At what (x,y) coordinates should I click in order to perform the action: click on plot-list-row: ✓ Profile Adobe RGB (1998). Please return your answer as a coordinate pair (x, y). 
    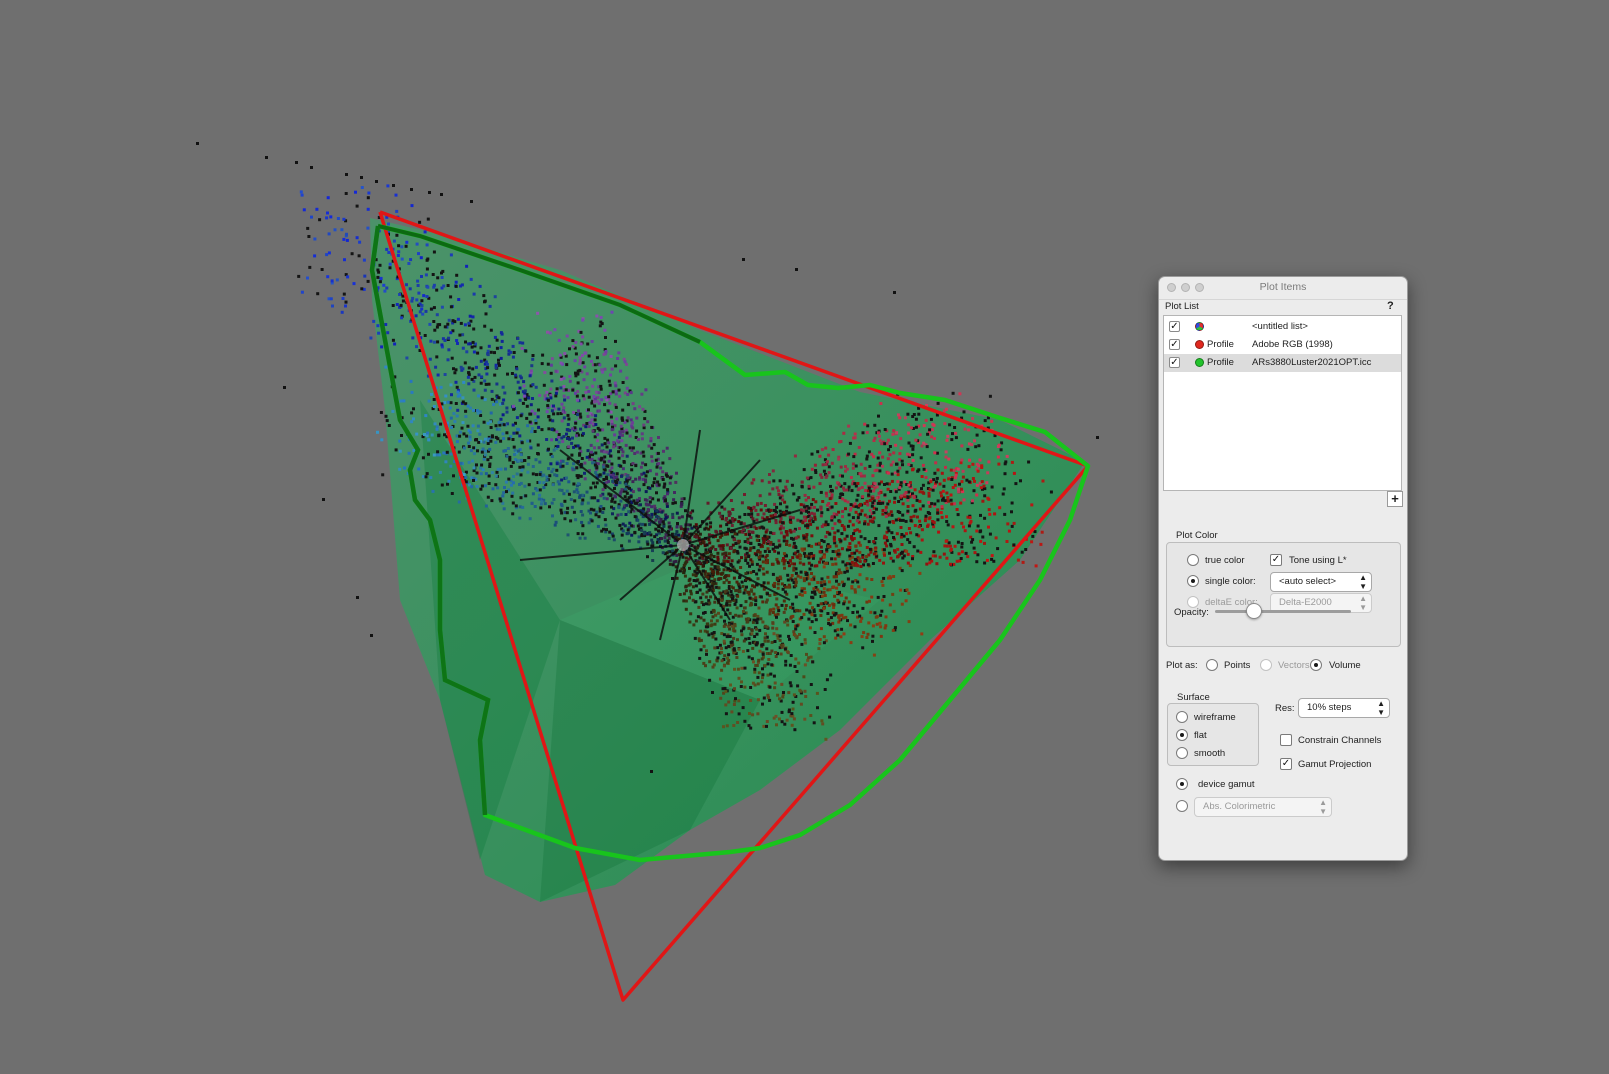
    Looking at the image, I should click on (1282, 345).